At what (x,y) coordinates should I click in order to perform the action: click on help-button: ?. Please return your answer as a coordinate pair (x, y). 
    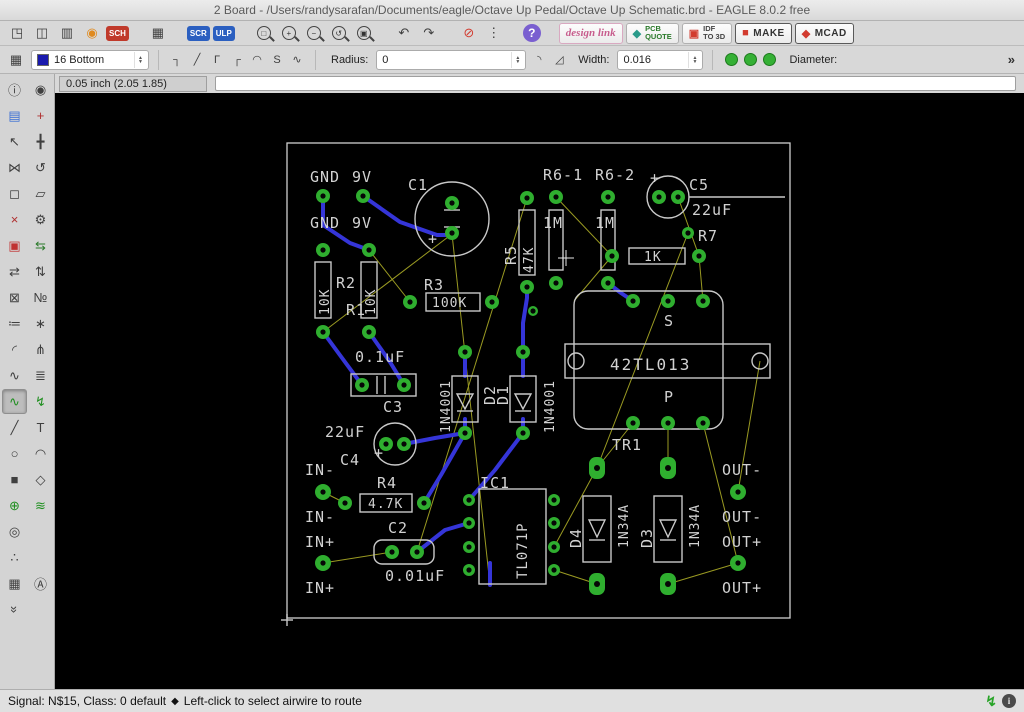
    Looking at the image, I should click on (531, 33).